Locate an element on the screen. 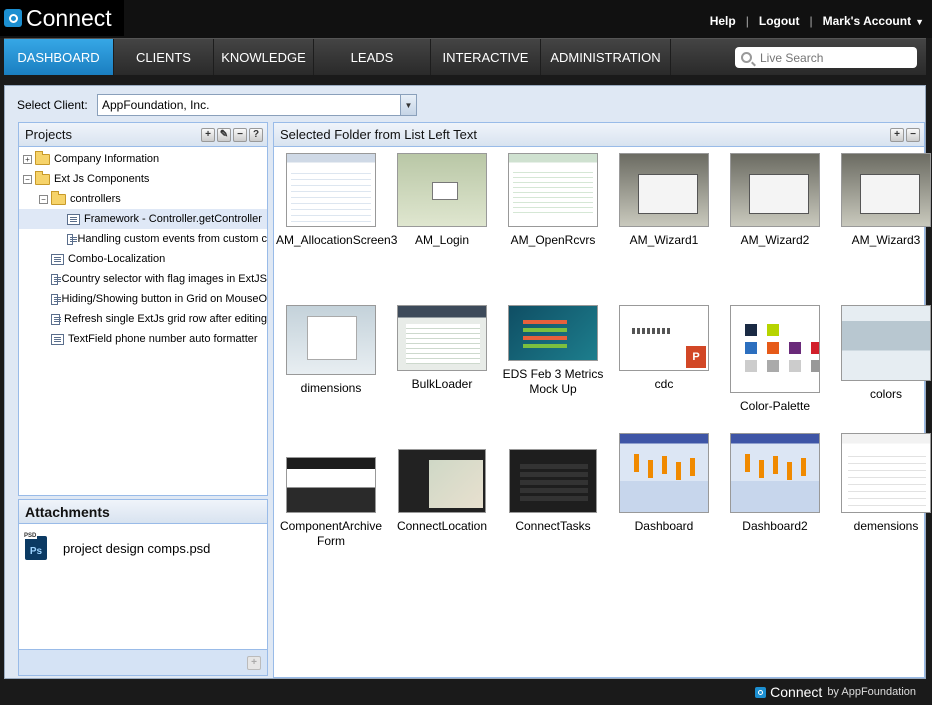 This screenshot has height=705, width=932. tree-leaf: Combo-Localization is located at coordinates (143, 259).